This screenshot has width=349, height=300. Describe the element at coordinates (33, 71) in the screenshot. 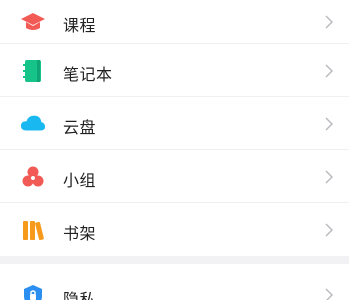

I see `notebook-icon` at that location.